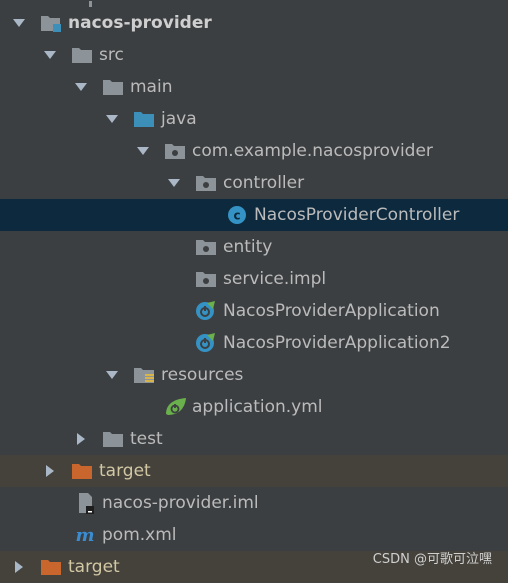  I want to click on scrolled-row-fragment, so click(91, 3).